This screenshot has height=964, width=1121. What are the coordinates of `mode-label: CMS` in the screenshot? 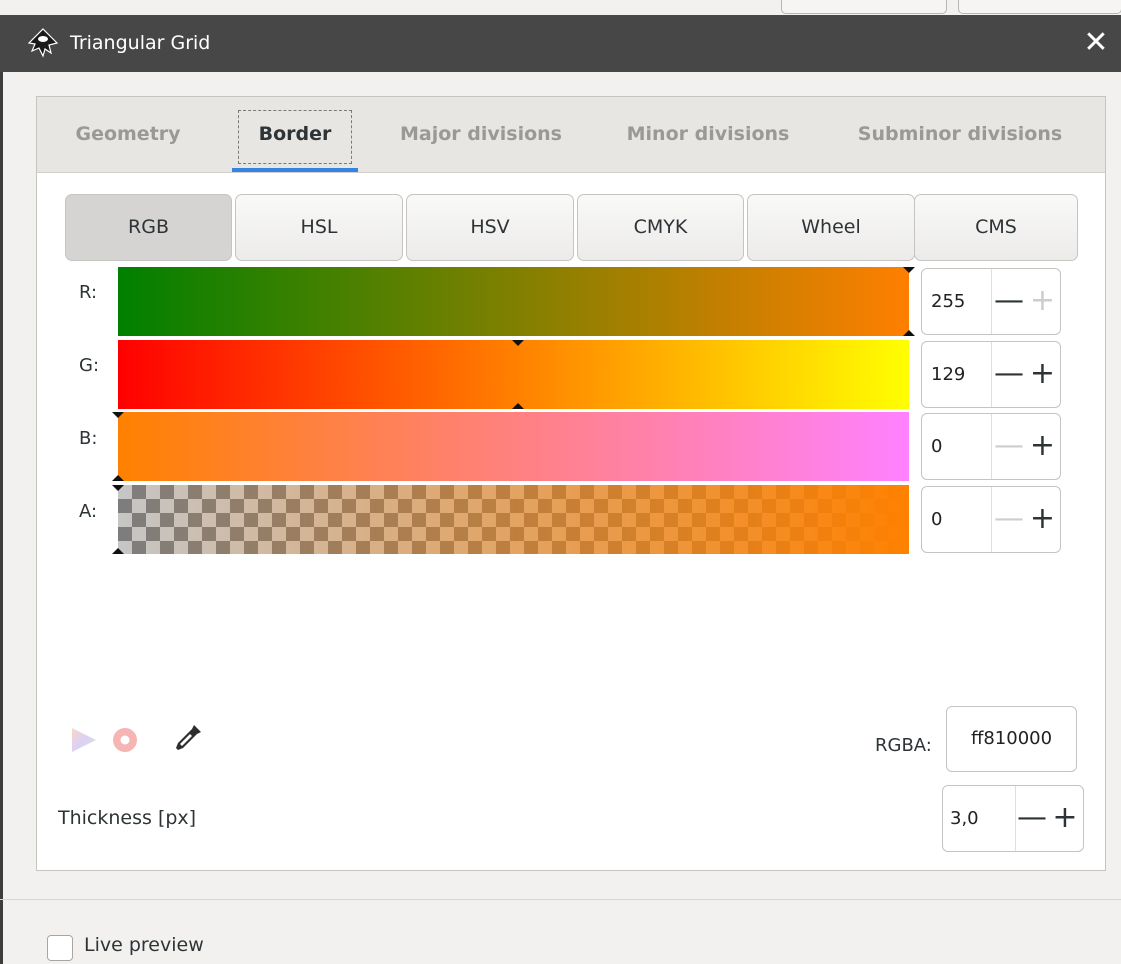 It's located at (996, 227).